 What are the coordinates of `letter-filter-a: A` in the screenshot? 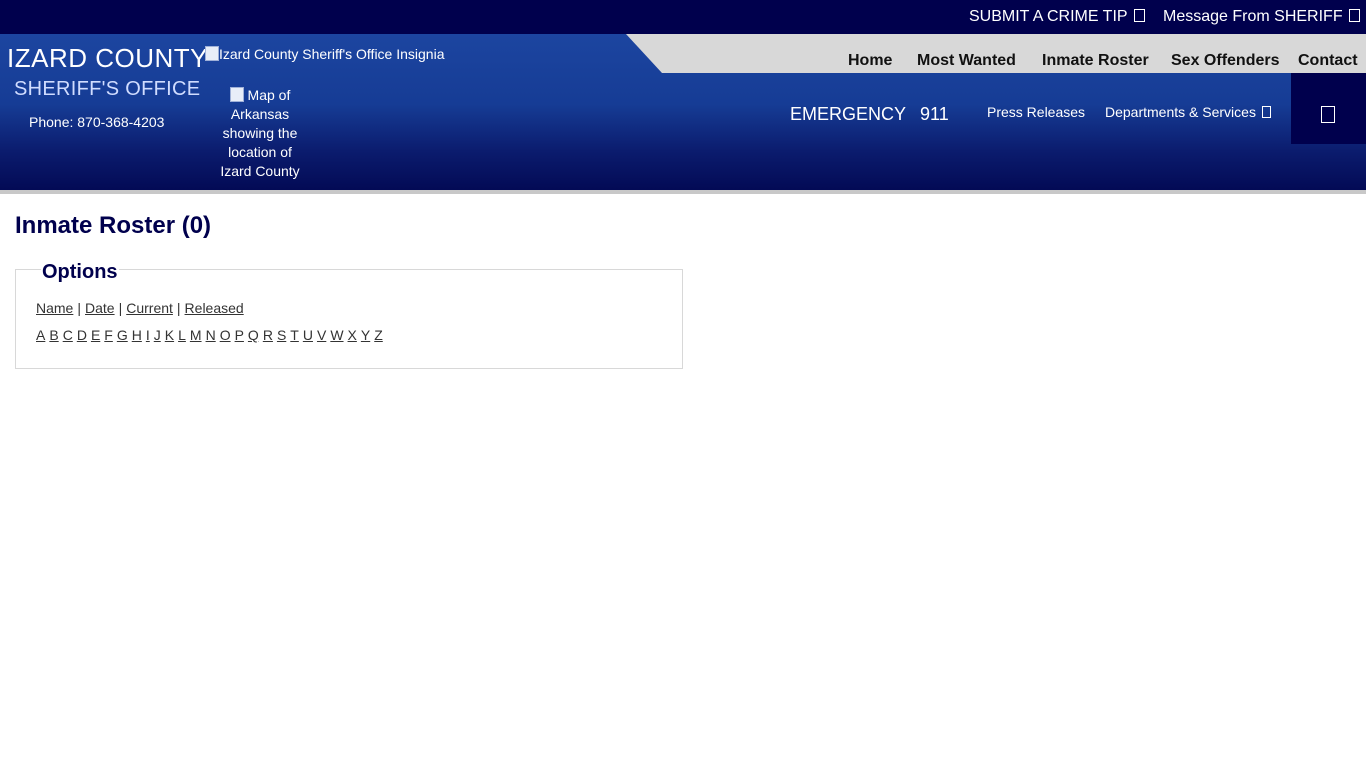 It's located at (40, 335).